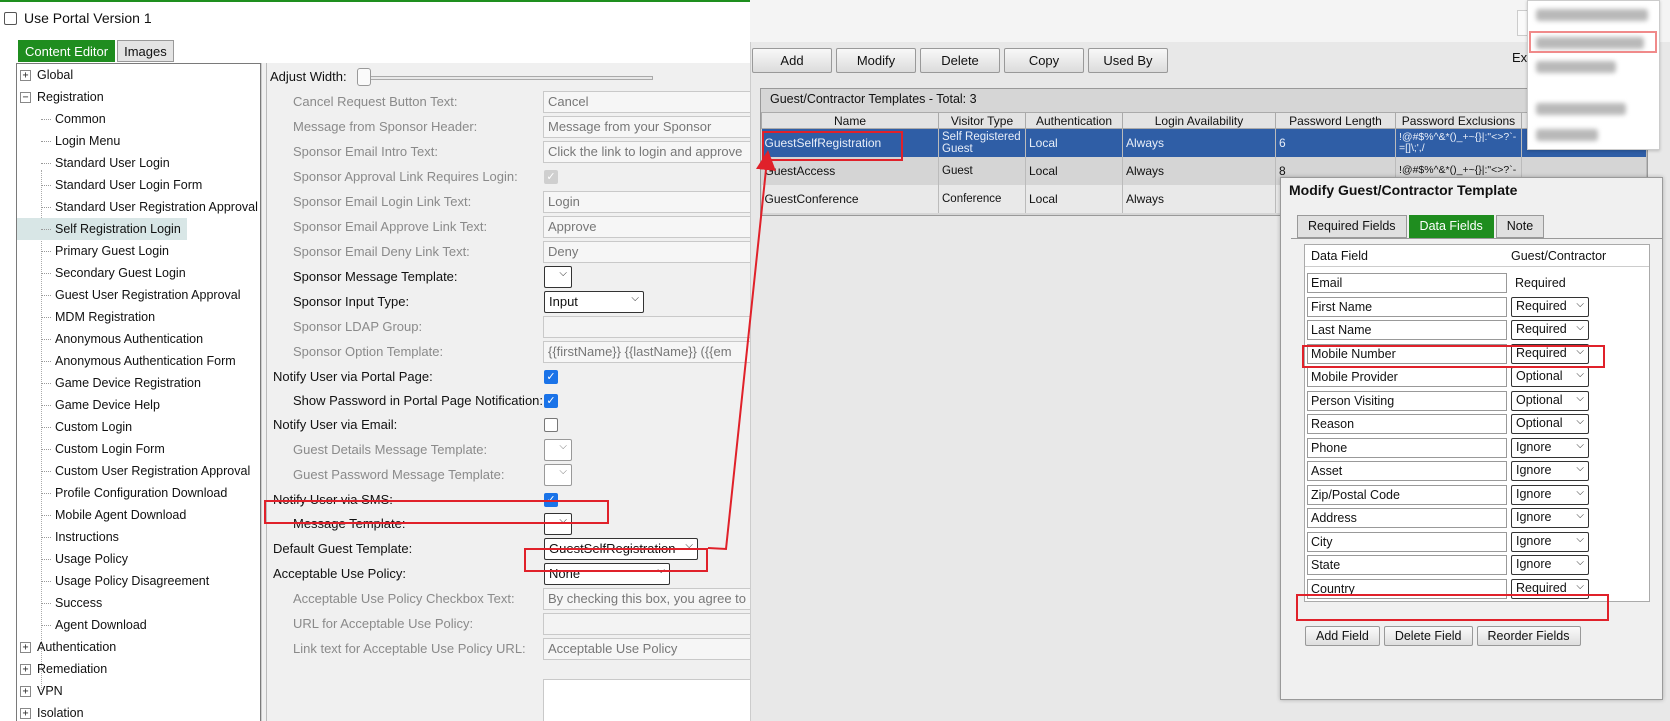 This screenshot has width=1670, height=721. What do you see at coordinates (1407, 306) in the screenshot?
I see `first-name-field-name: First Name` at bounding box center [1407, 306].